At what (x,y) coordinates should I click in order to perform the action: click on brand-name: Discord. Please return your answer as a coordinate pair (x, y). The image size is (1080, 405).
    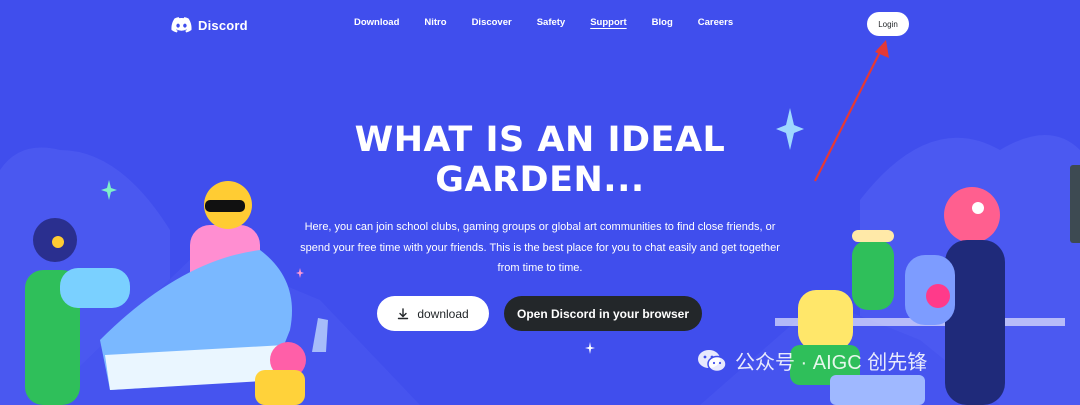
    Looking at the image, I should click on (223, 25).